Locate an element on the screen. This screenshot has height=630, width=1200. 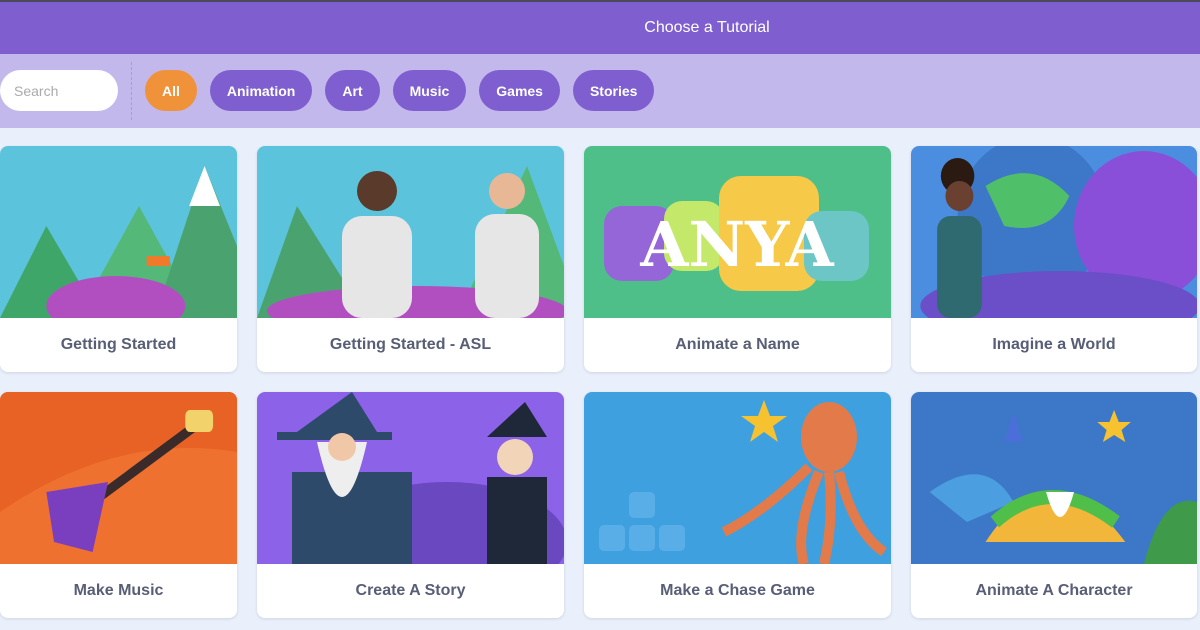
filter-games: Games is located at coordinates (519, 90).